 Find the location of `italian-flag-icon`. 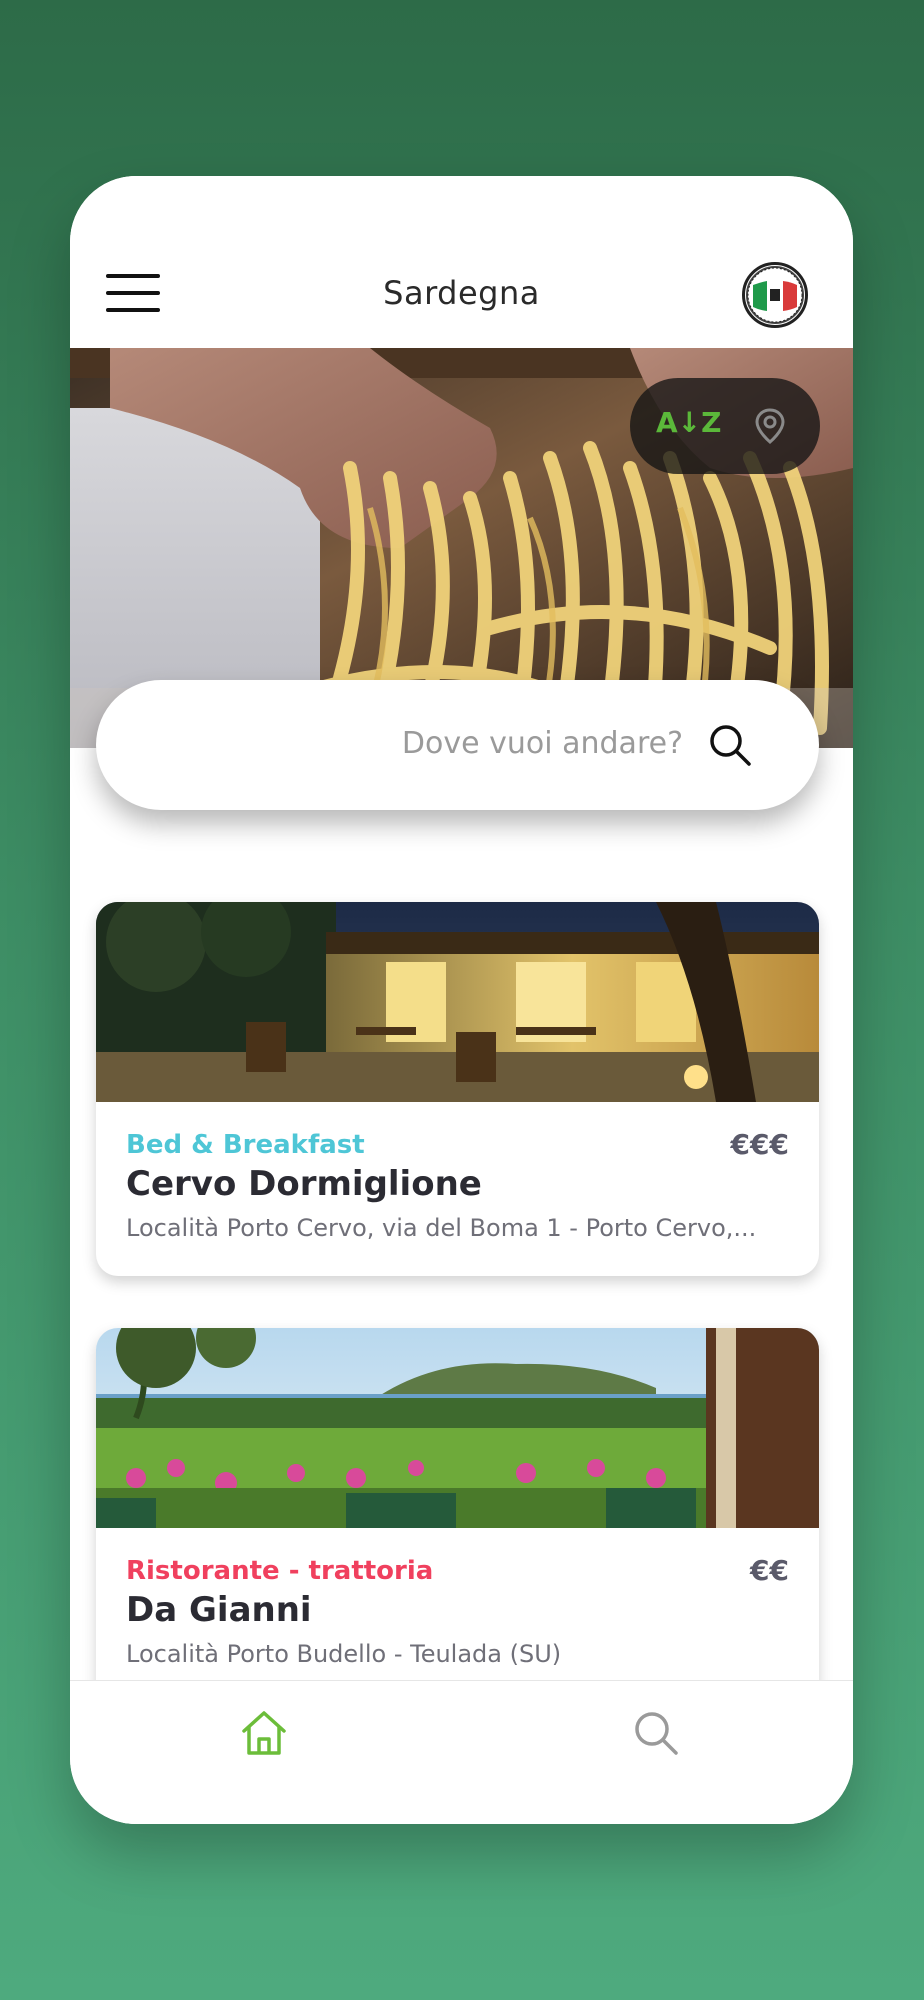

italian-flag-icon is located at coordinates (775, 295).